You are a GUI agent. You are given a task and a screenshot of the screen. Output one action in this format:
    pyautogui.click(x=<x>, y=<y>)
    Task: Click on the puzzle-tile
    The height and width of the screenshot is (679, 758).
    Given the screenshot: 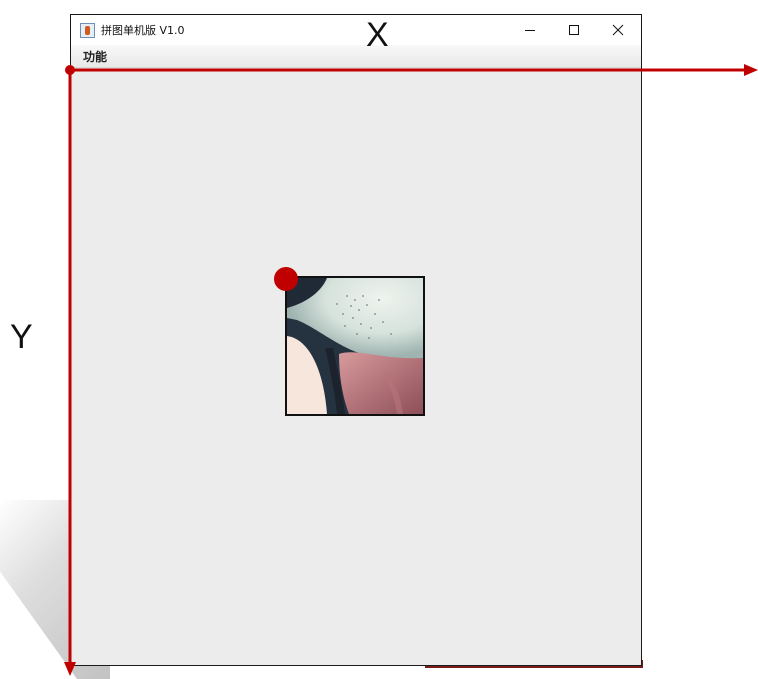 What is the action you would take?
    pyautogui.click(x=355, y=346)
    